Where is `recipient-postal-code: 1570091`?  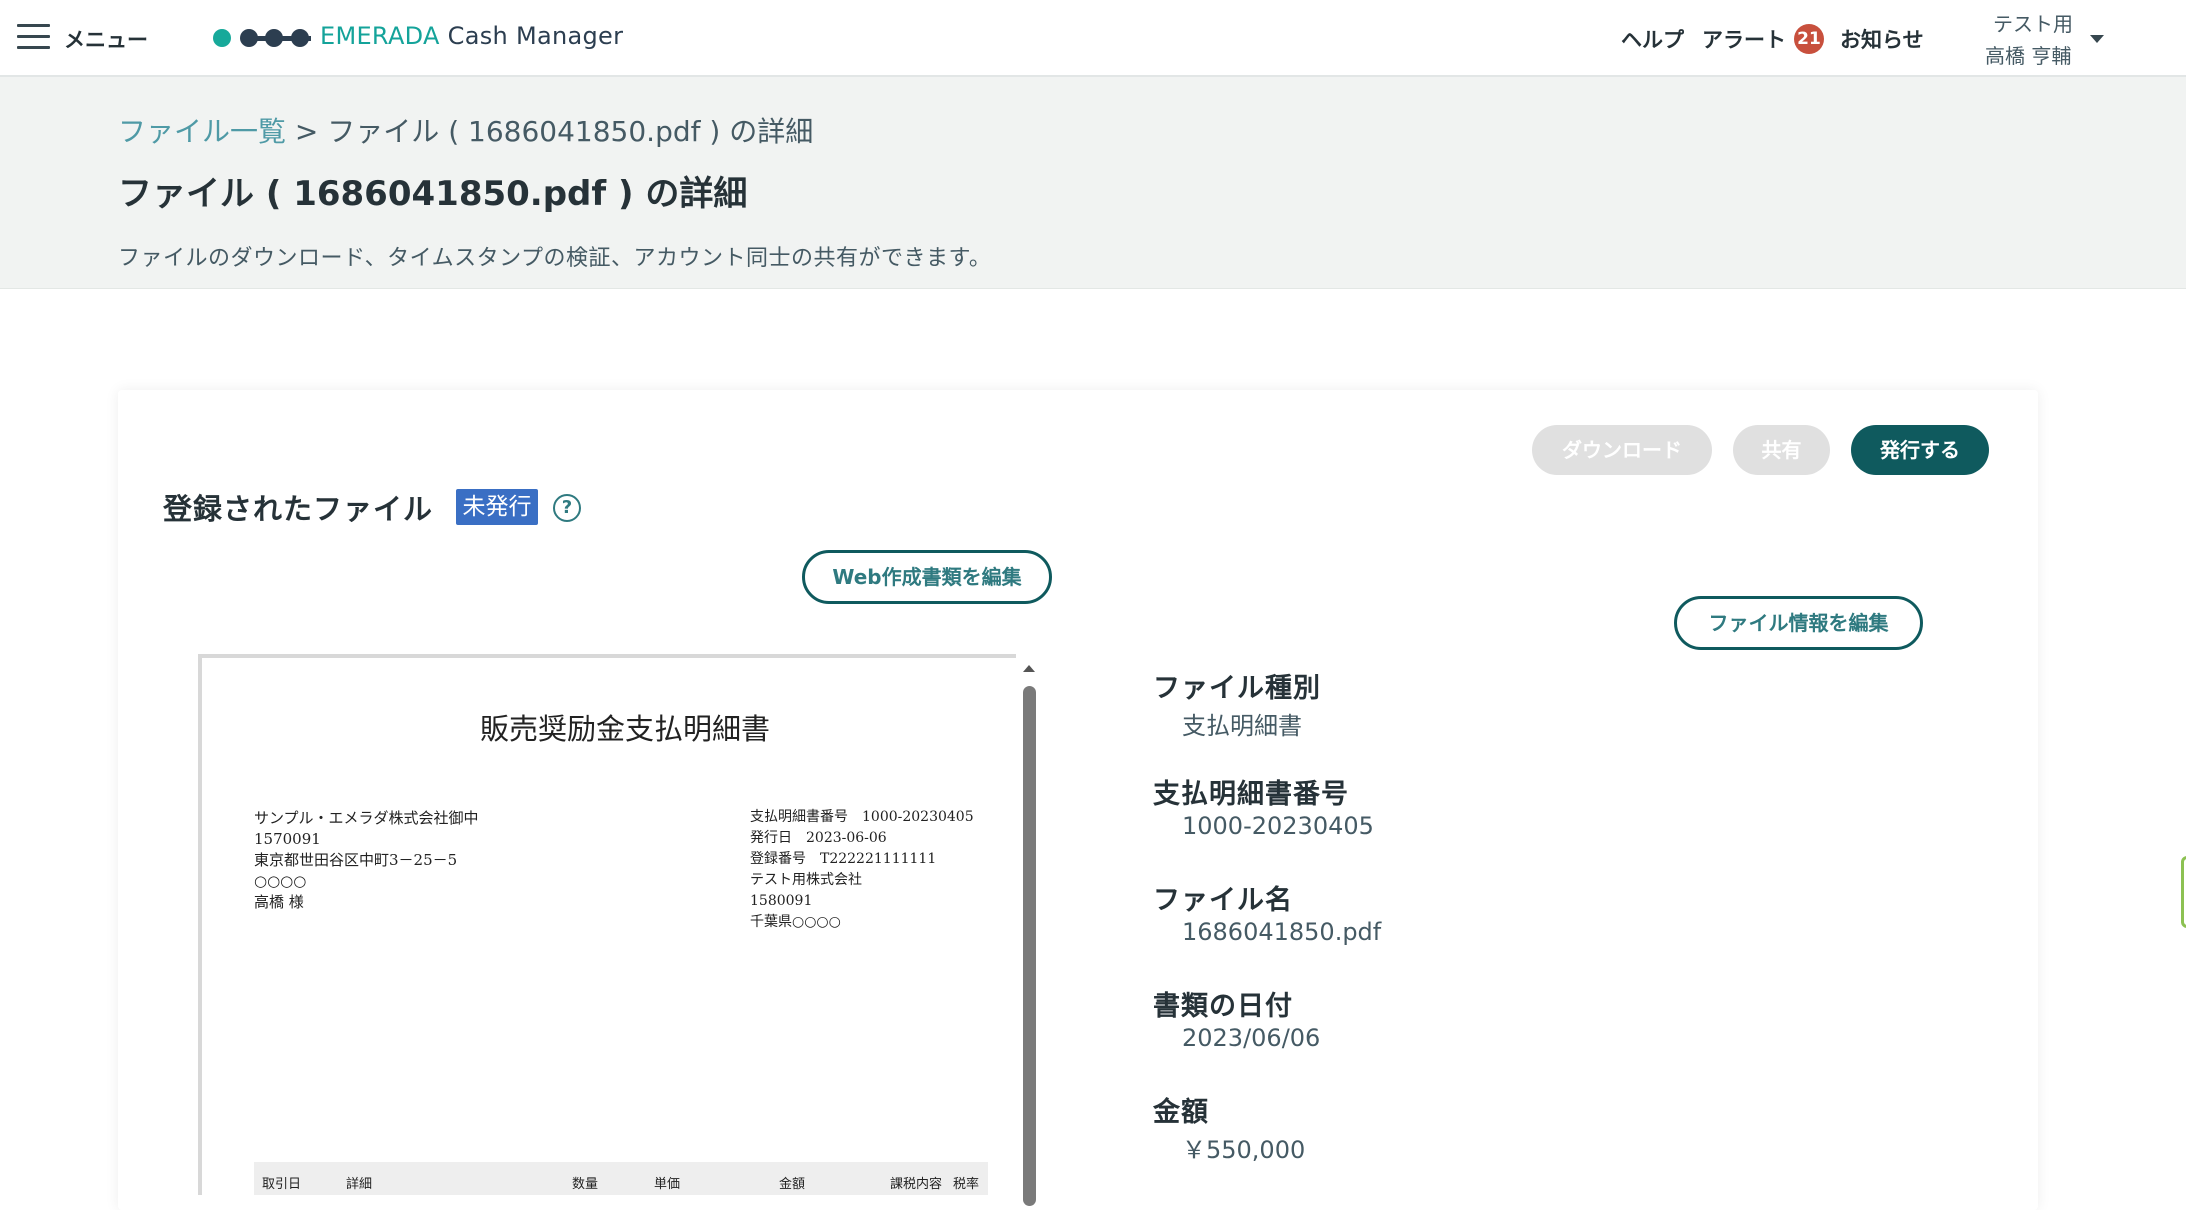
recipient-postal-code: 1570091 is located at coordinates (287, 839).